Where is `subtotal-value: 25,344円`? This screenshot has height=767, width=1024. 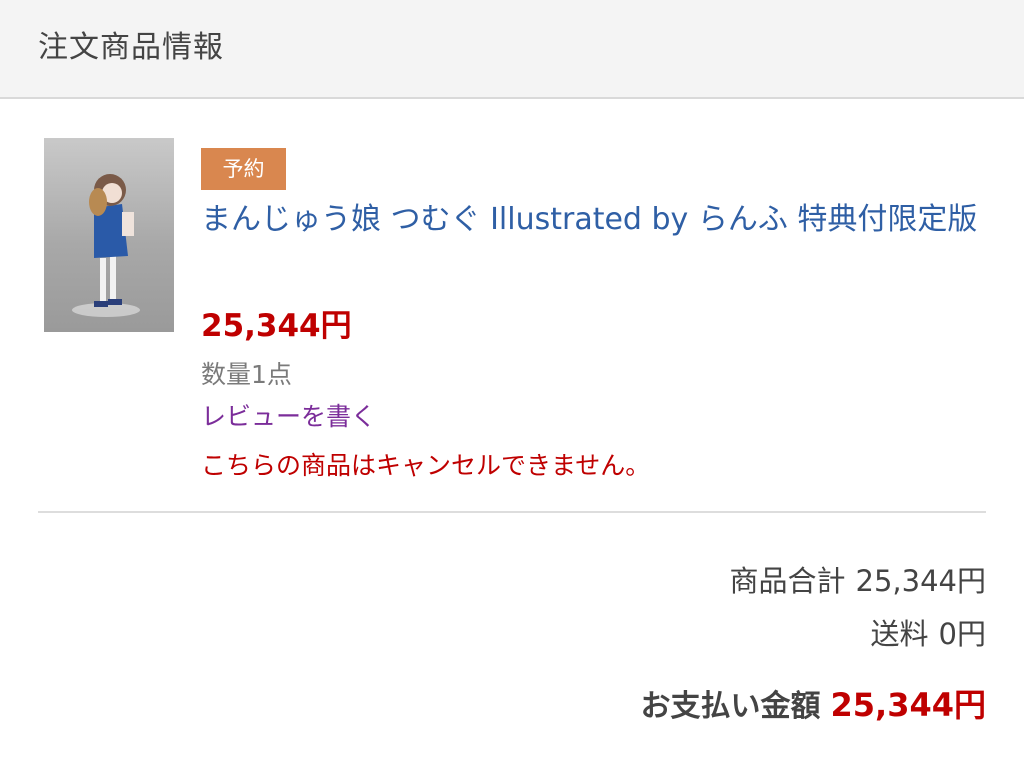
subtotal-value: 25,344円 is located at coordinates (920, 581).